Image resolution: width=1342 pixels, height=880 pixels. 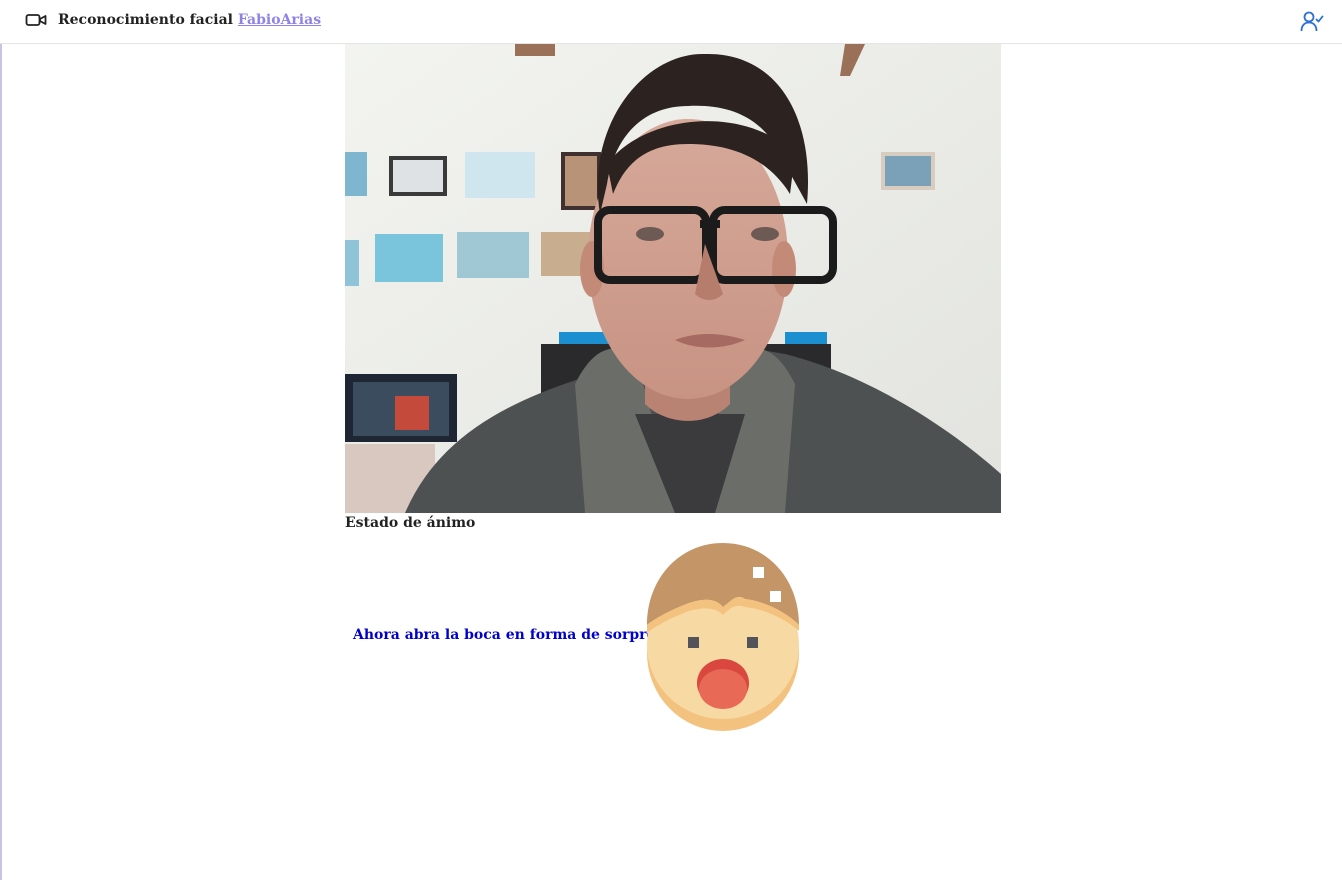 I want to click on brand: Reconocimiento facial FabioArias, so click(x=189, y=20).